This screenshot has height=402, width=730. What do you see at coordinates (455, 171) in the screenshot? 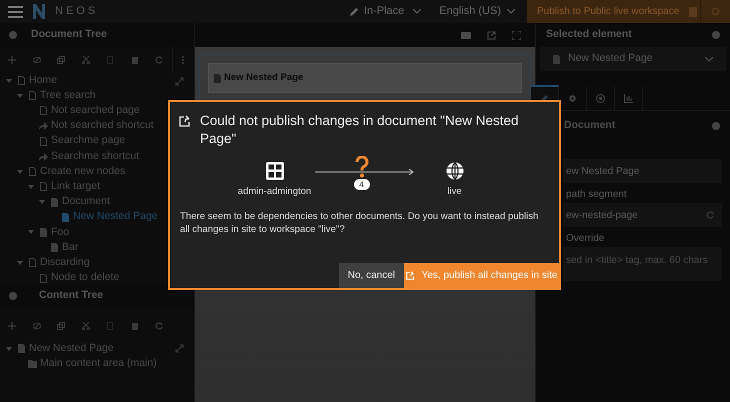
I see `globe-icon` at bounding box center [455, 171].